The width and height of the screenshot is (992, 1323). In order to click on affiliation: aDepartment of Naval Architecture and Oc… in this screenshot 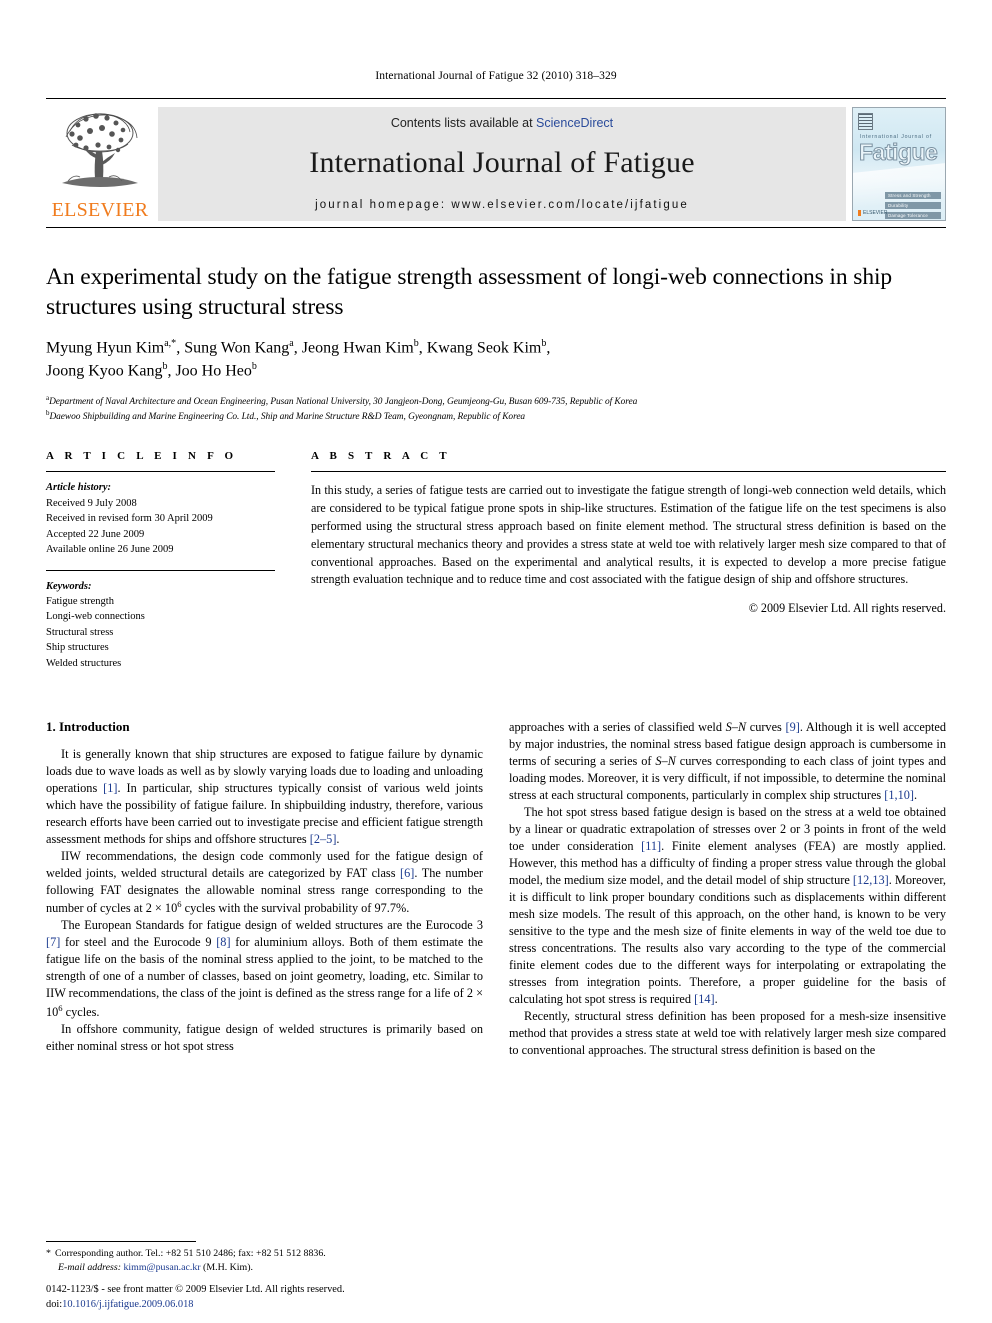, I will do `click(496, 401)`.